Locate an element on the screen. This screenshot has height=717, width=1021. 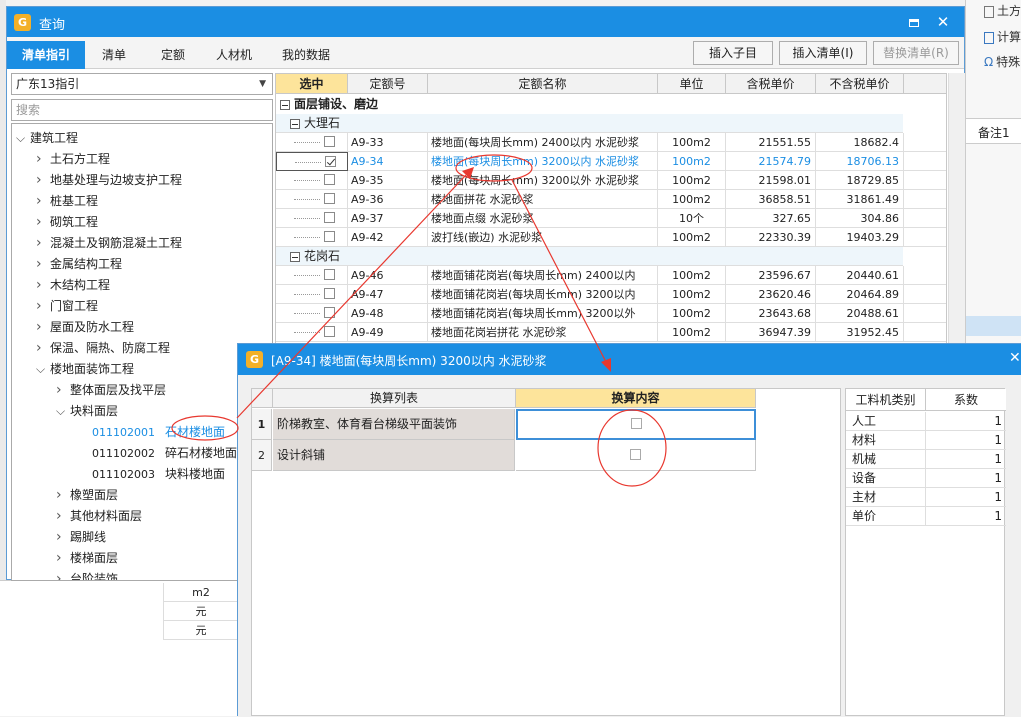
tree-node: › 砌筑工程 is located at coordinates (67, 222).